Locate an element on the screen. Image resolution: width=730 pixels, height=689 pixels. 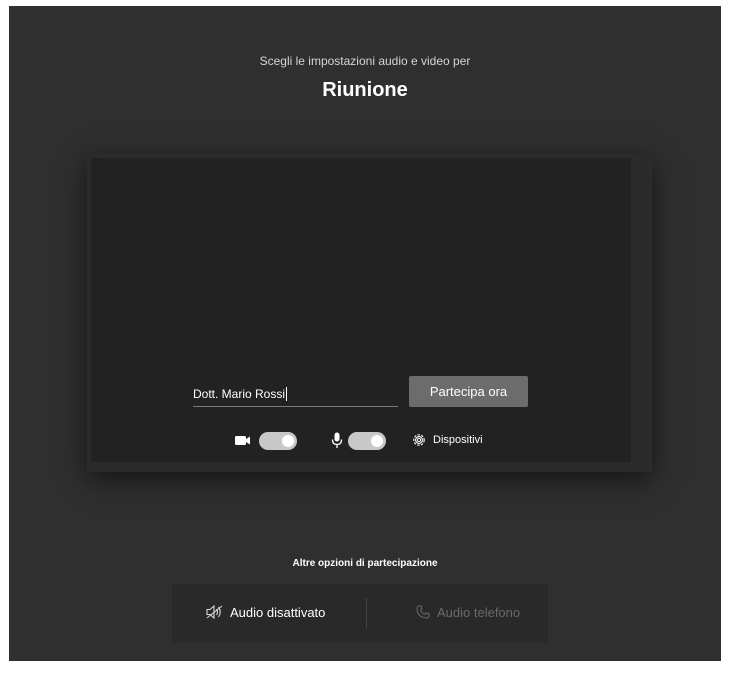
camera-toggle-knob is located at coordinates (288, 441).